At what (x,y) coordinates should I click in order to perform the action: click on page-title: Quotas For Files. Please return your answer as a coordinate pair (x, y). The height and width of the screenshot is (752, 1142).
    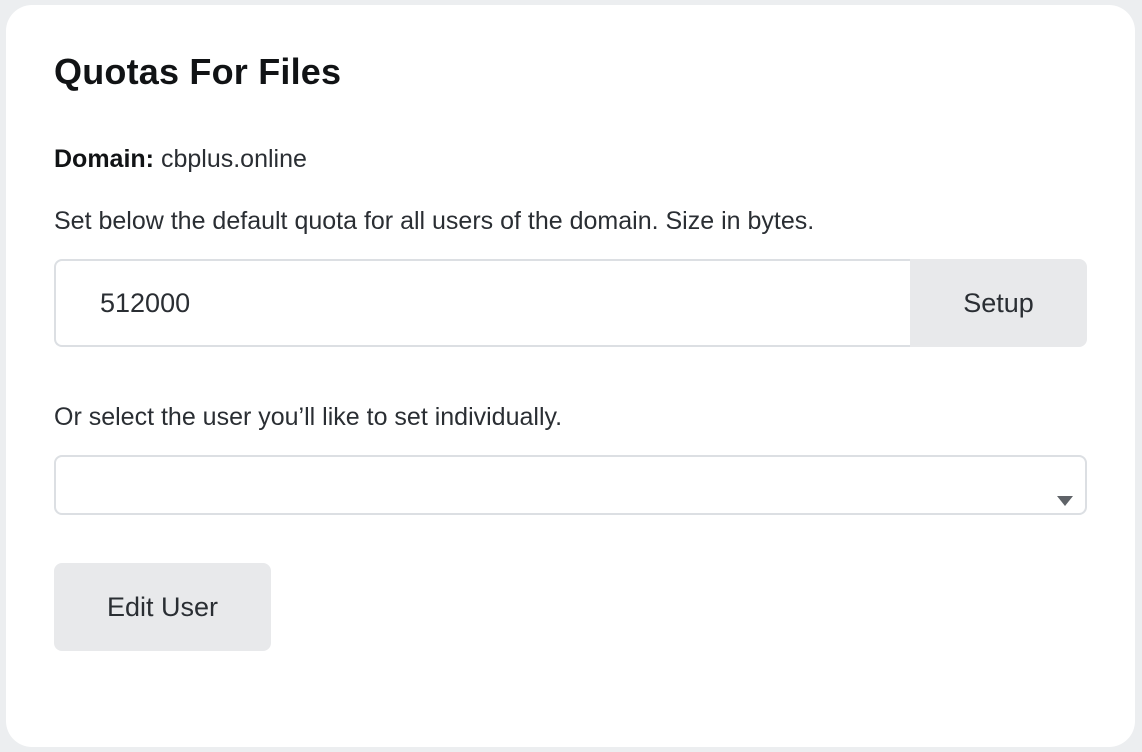
    Looking at the image, I should click on (198, 71).